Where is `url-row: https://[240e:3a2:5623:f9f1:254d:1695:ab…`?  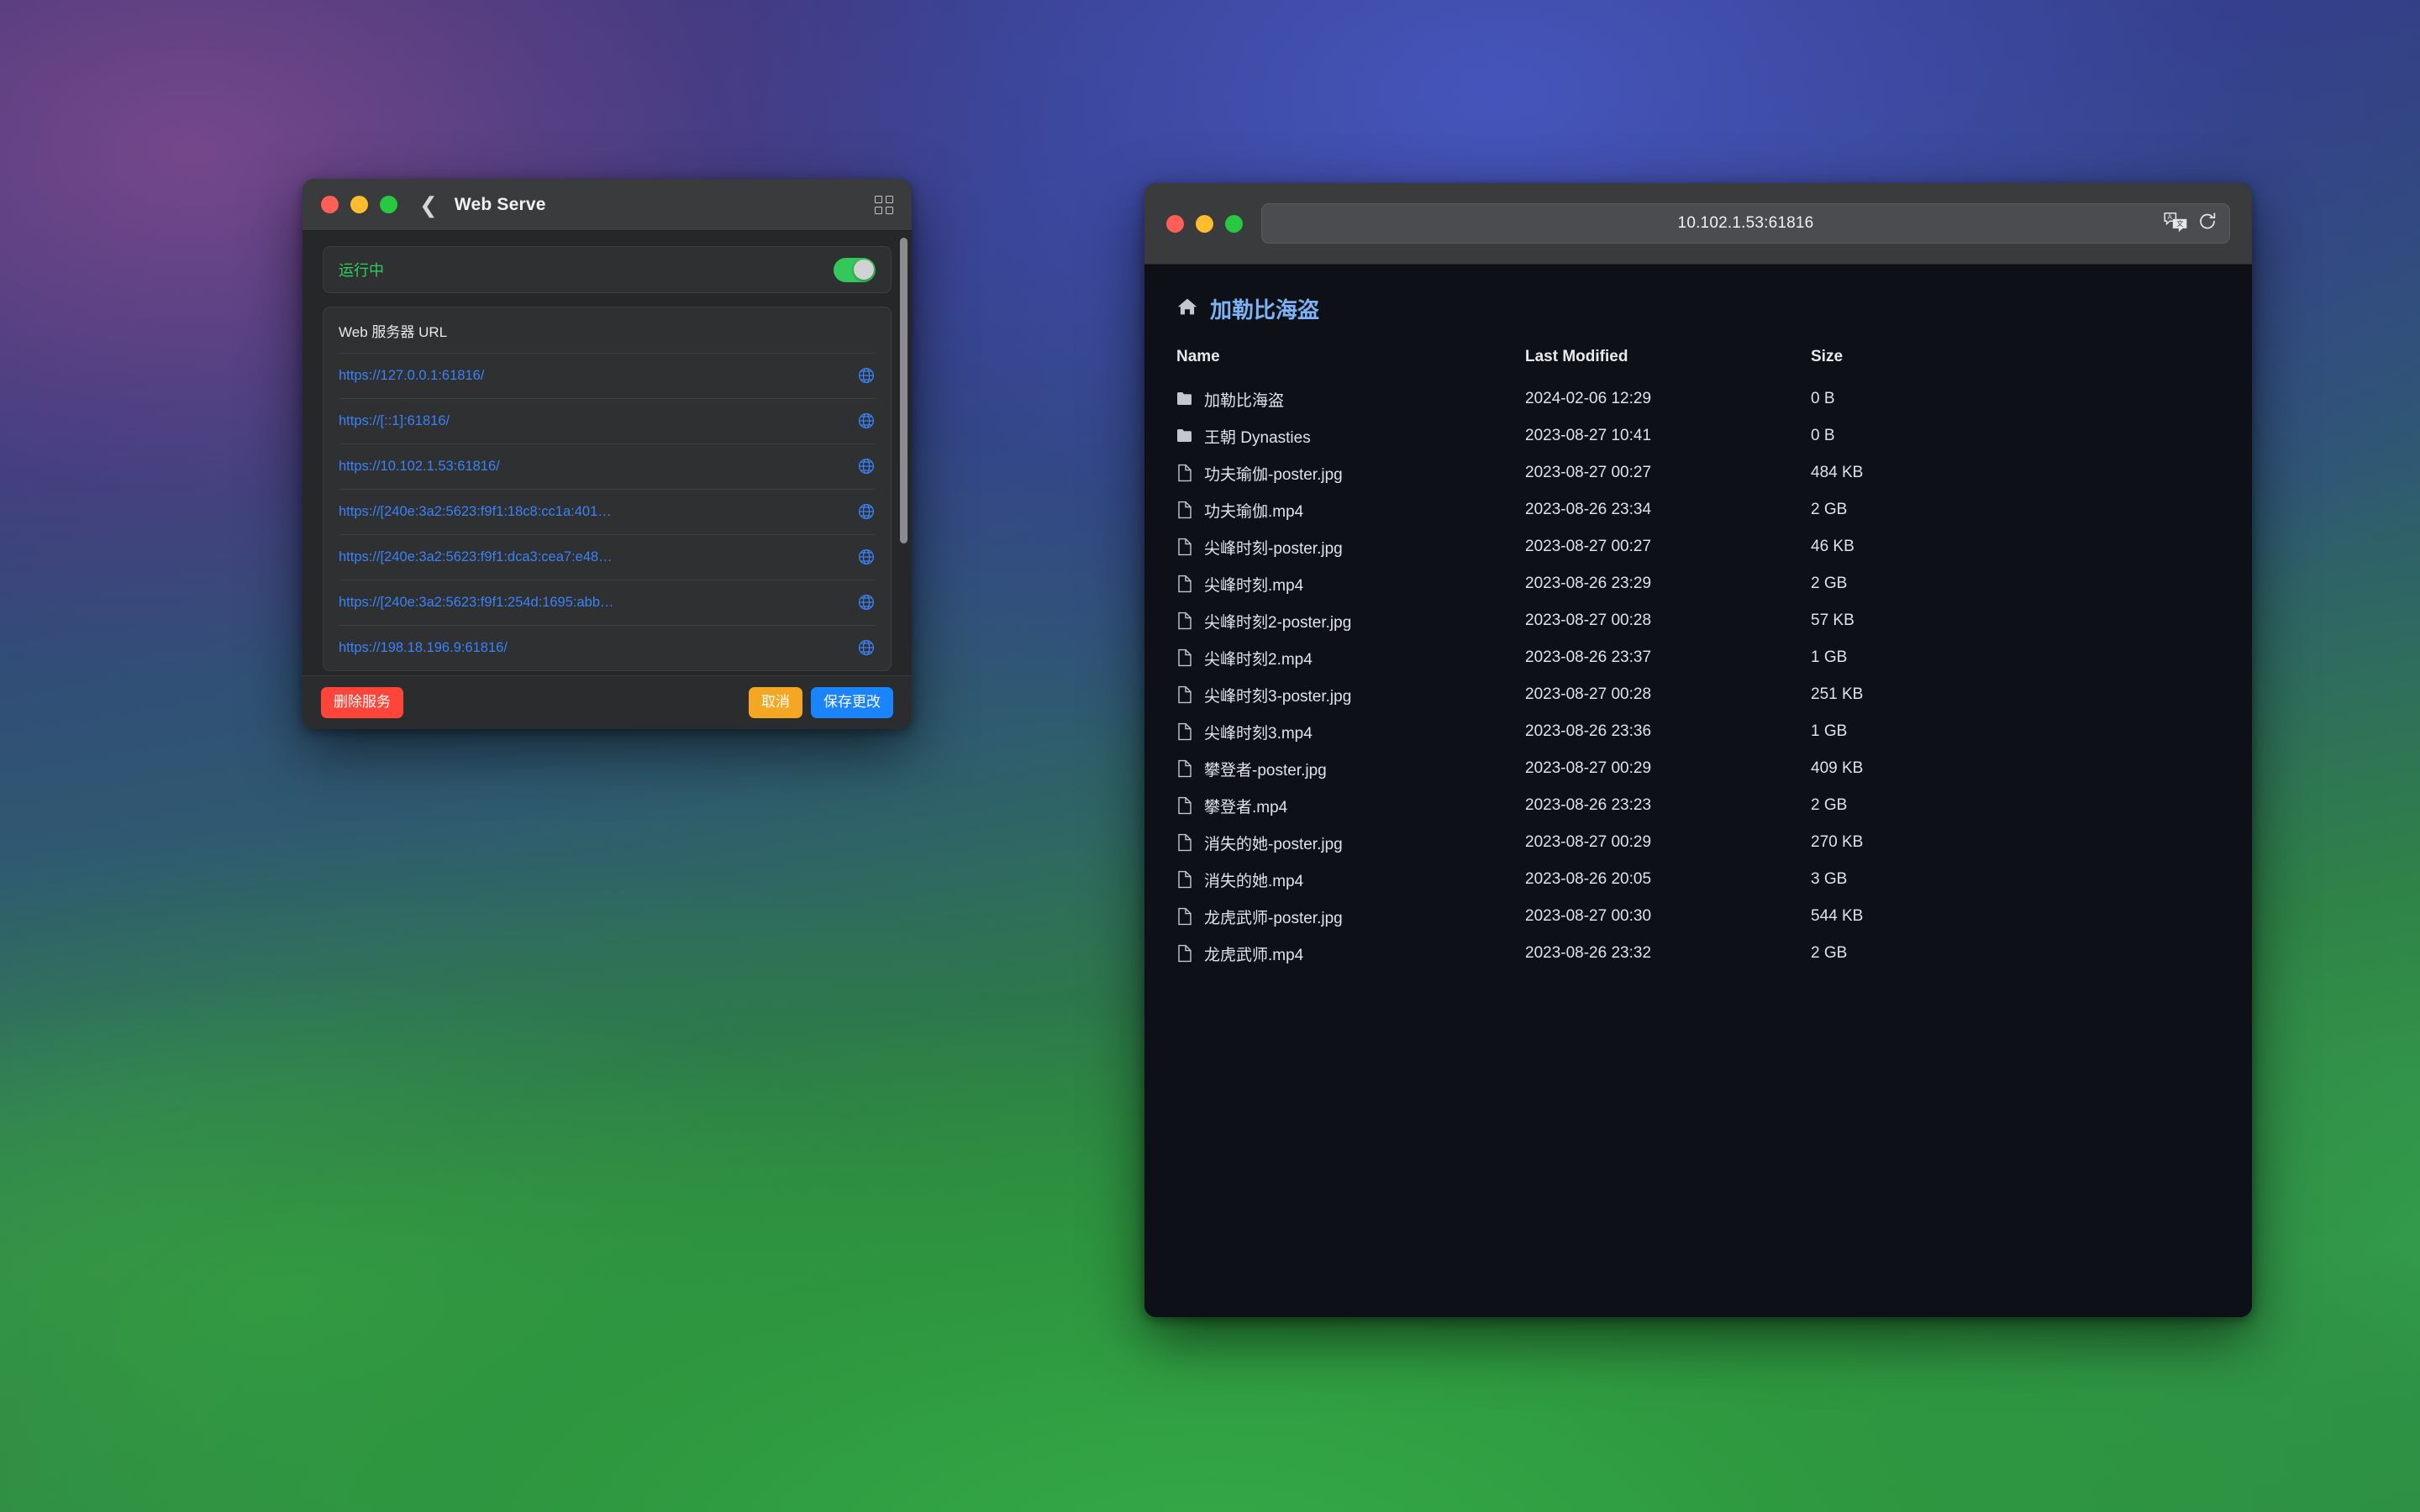
url-row: https://[240e:3a2:5623:f9f1:254d:1695:ab… is located at coordinates (607, 602).